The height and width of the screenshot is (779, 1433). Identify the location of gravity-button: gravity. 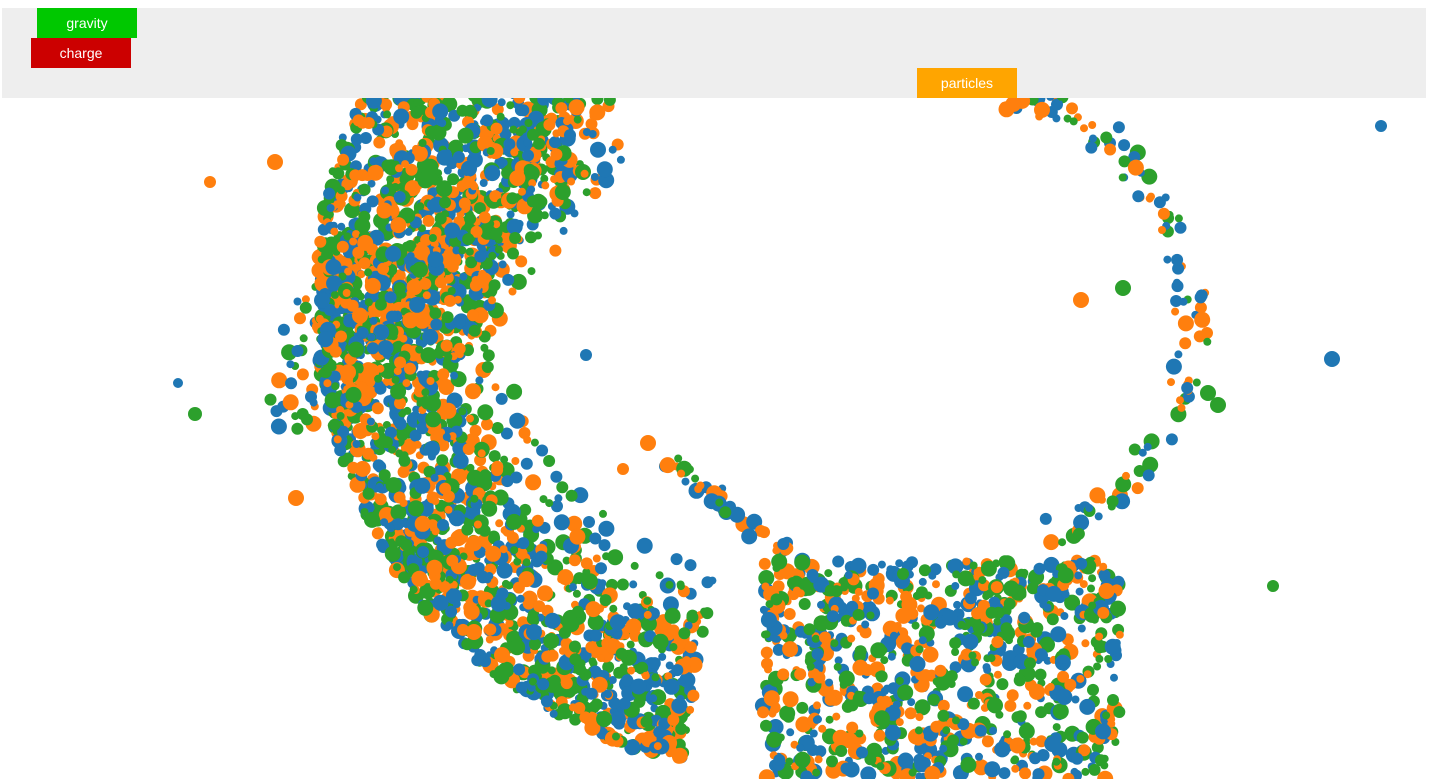
(87, 23).